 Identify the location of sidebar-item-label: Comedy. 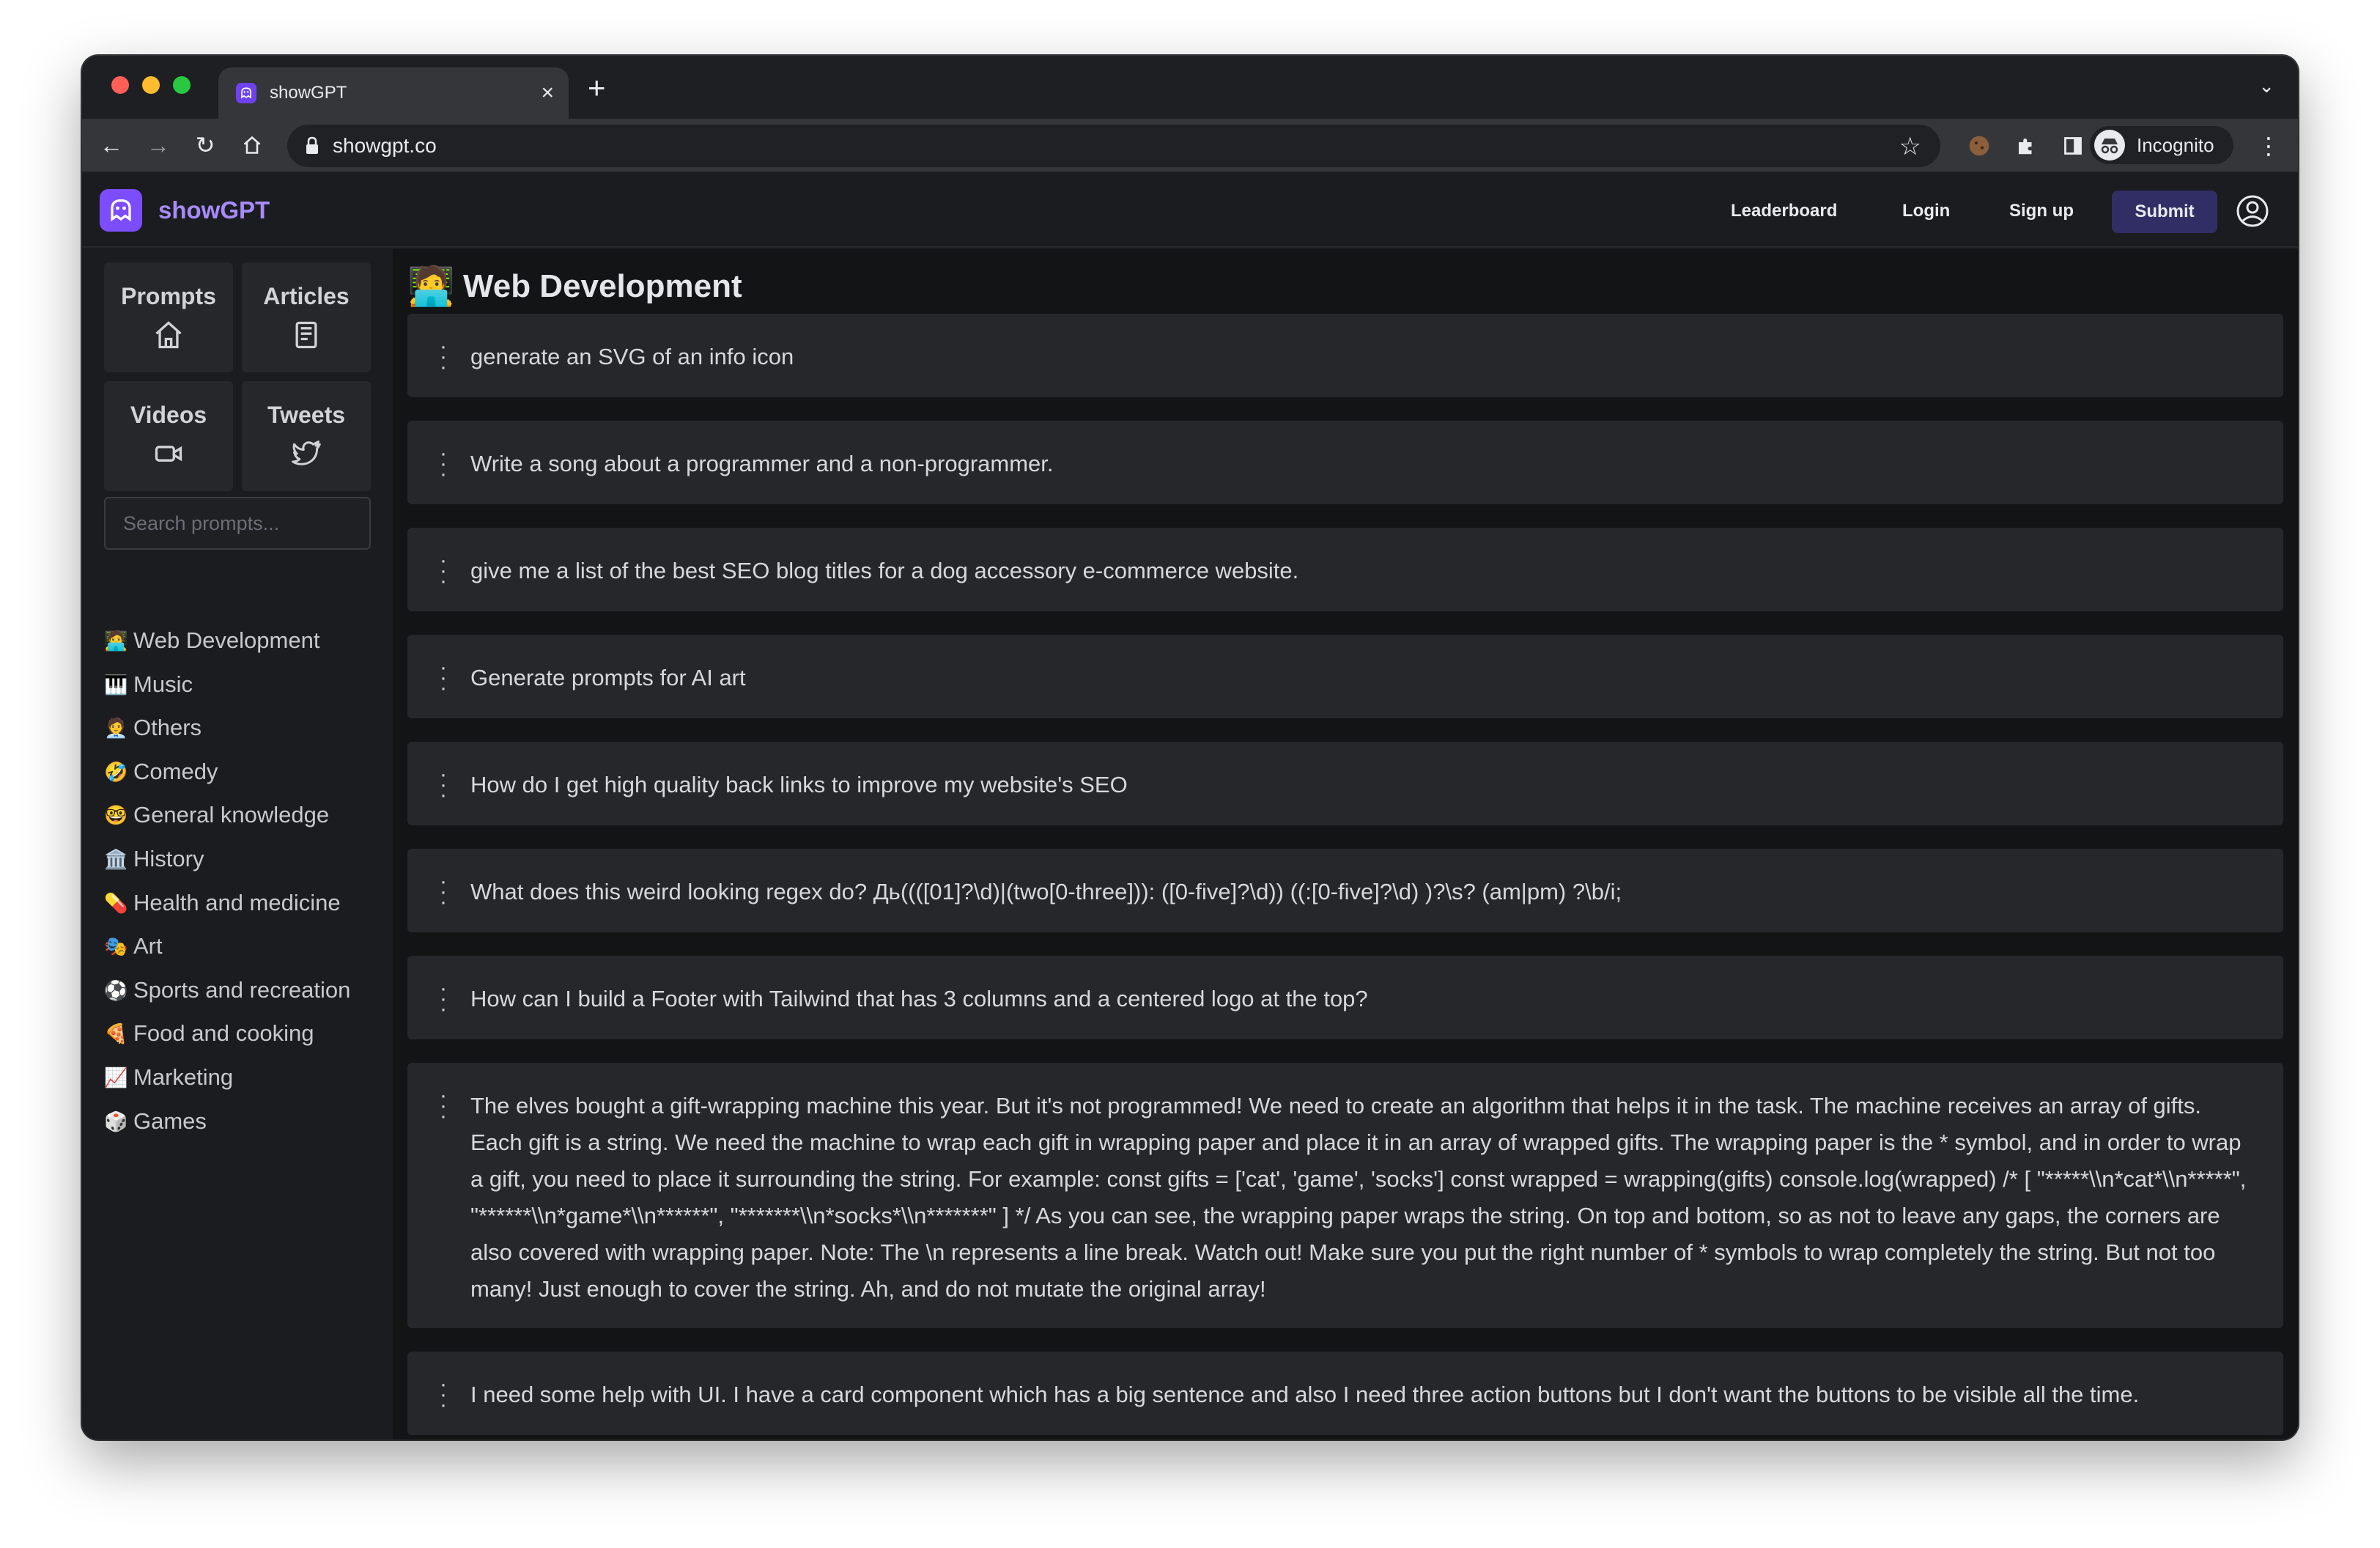
(175, 771).